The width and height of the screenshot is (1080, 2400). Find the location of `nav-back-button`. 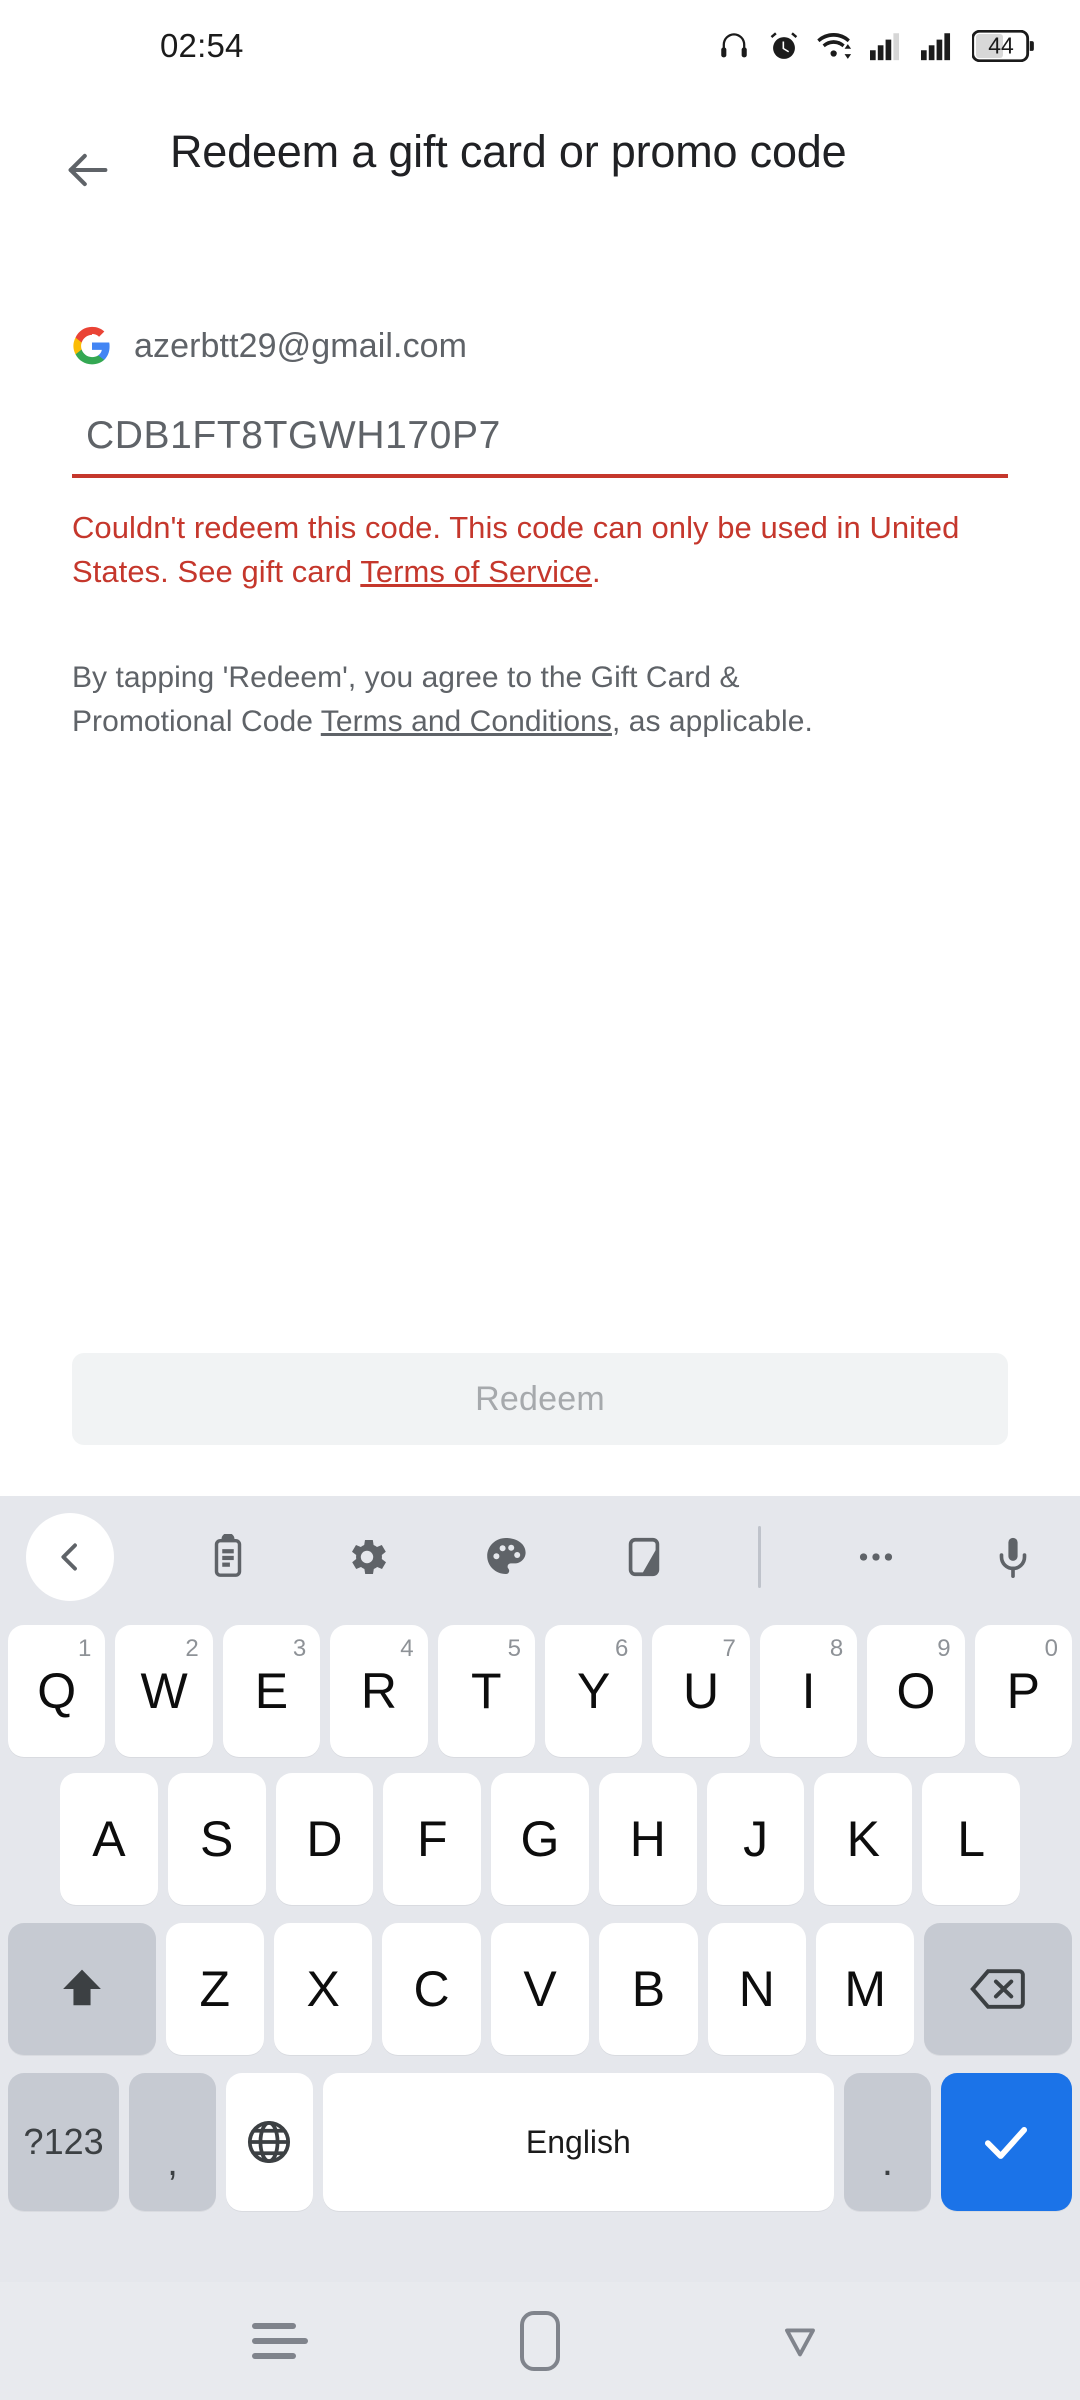

nav-back-button is located at coordinates (800, 2341).